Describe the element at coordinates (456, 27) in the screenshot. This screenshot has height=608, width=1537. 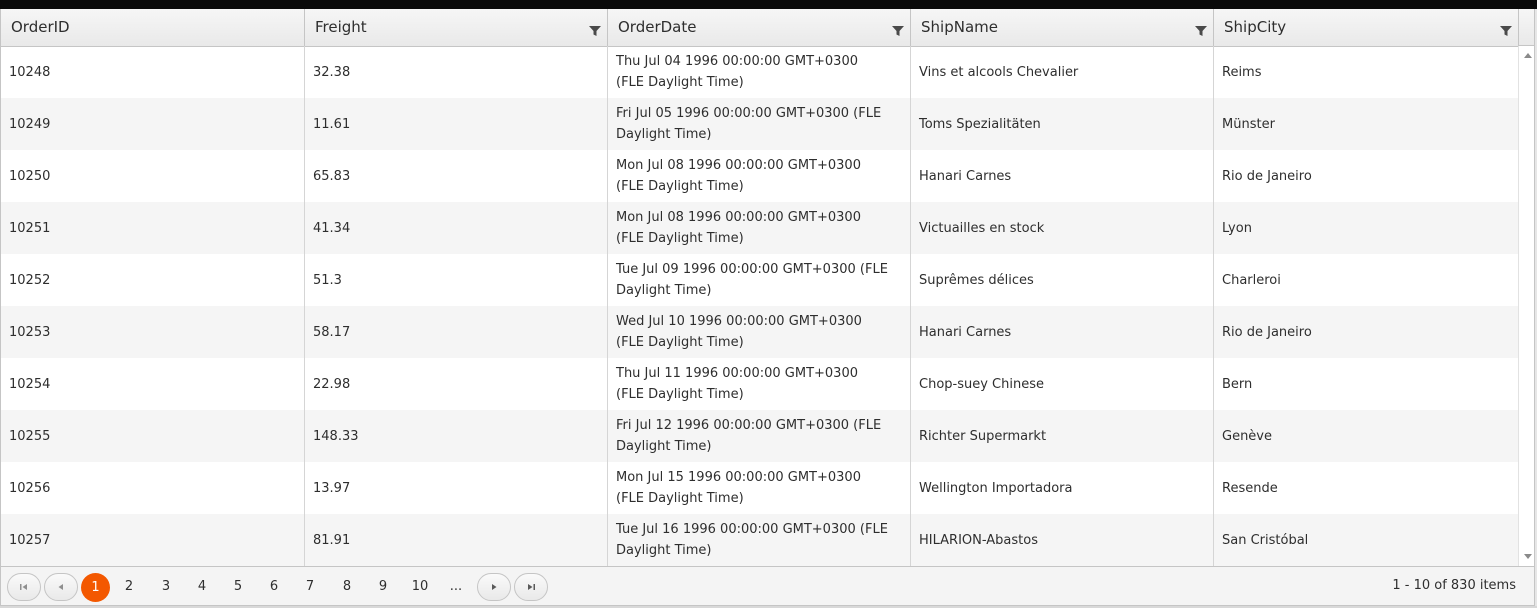
I see `header-freight: Freight` at that location.